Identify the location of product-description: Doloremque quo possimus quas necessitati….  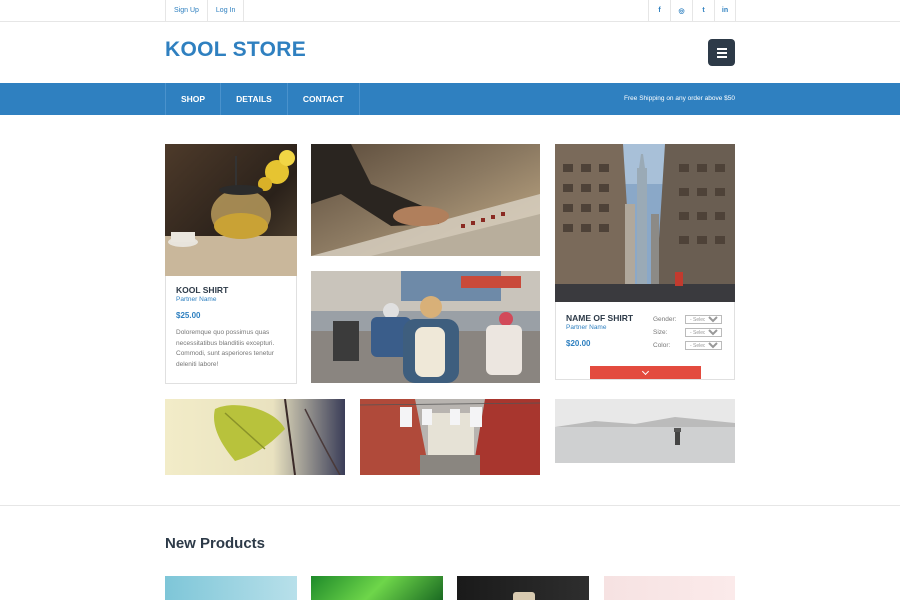
(225, 348).